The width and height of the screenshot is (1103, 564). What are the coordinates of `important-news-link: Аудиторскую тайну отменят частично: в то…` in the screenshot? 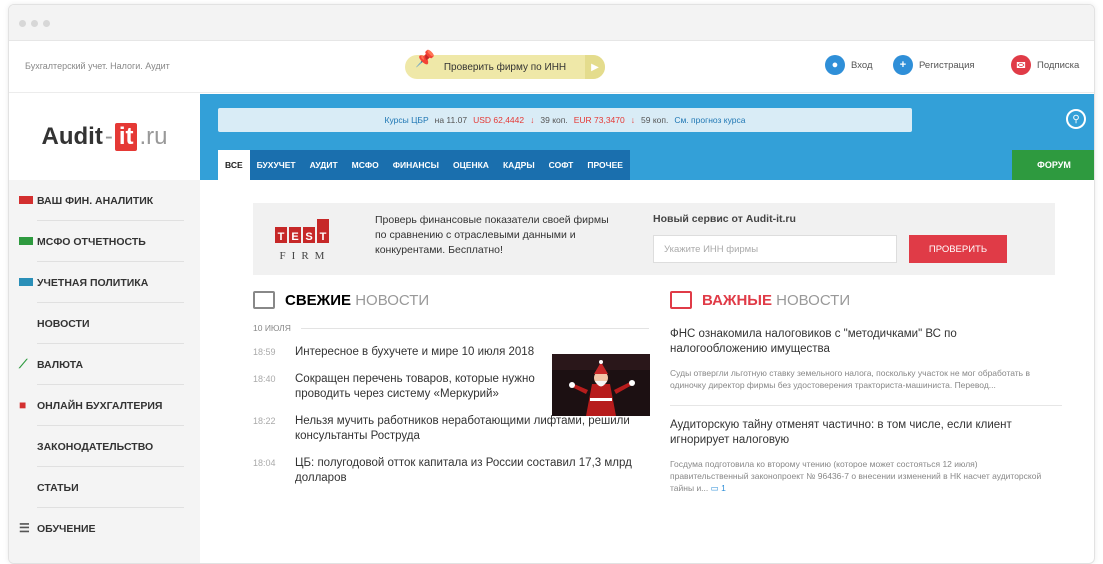 It's located at (868, 433).